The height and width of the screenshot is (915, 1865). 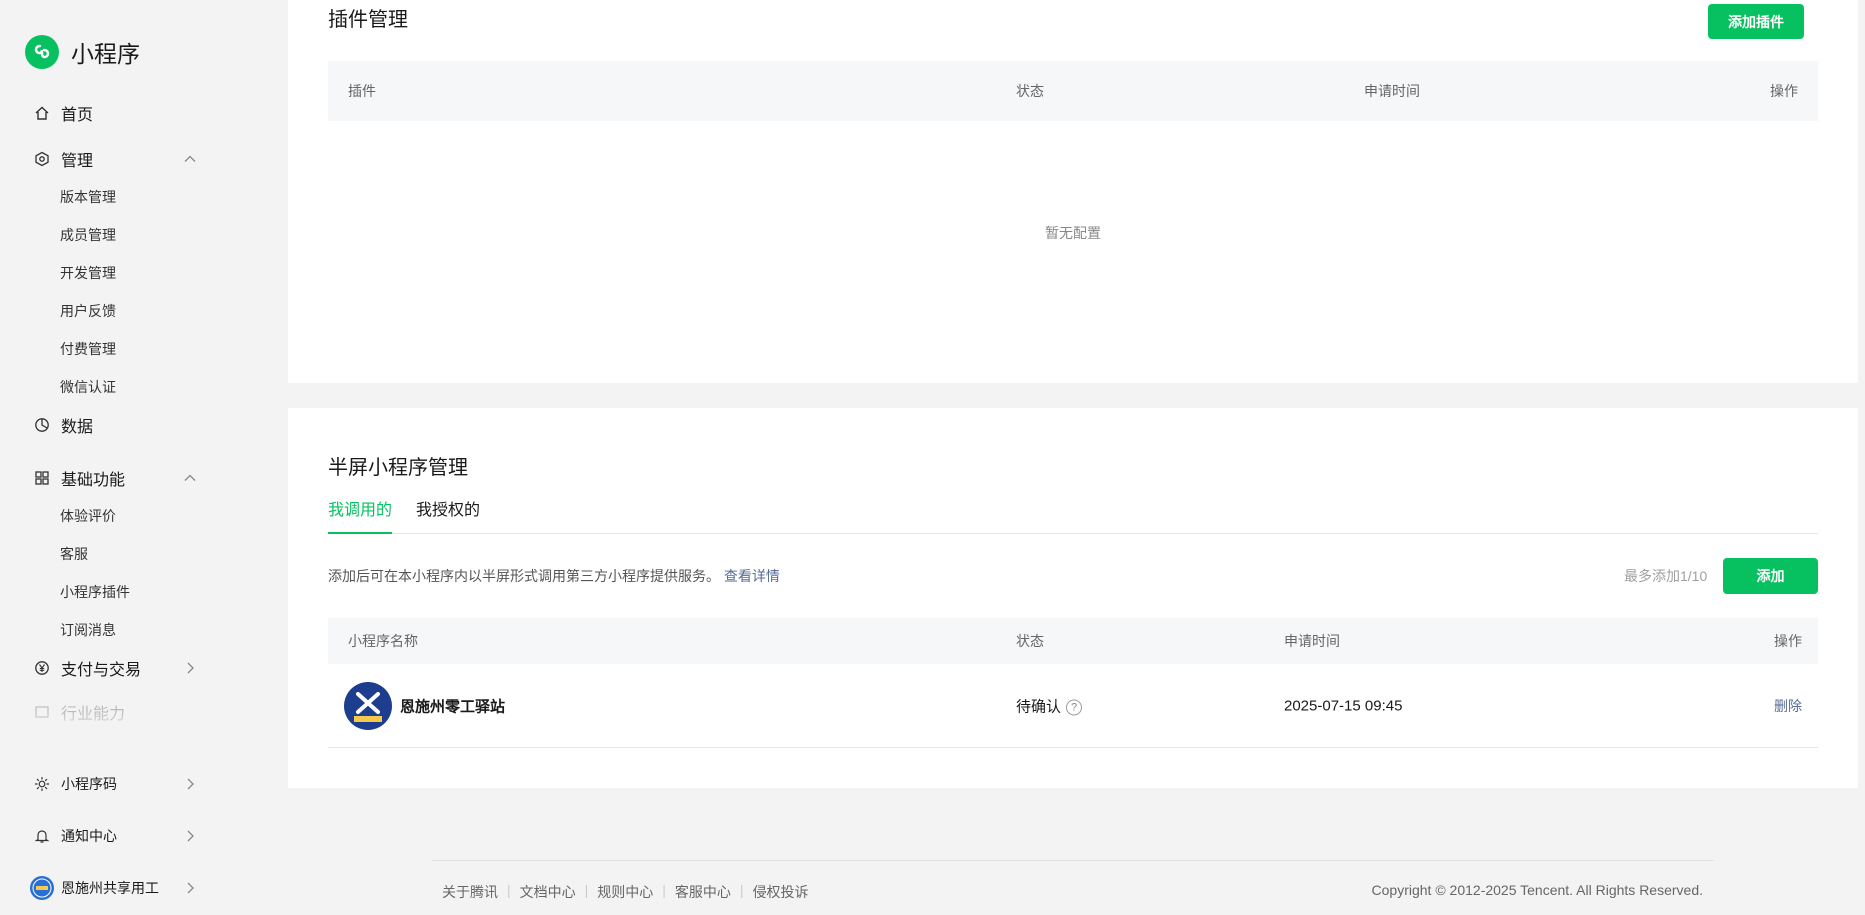 What do you see at coordinates (548, 892) in the screenshot?
I see `footer-link-docs: 文档中心` at bounding box center [548, 892].